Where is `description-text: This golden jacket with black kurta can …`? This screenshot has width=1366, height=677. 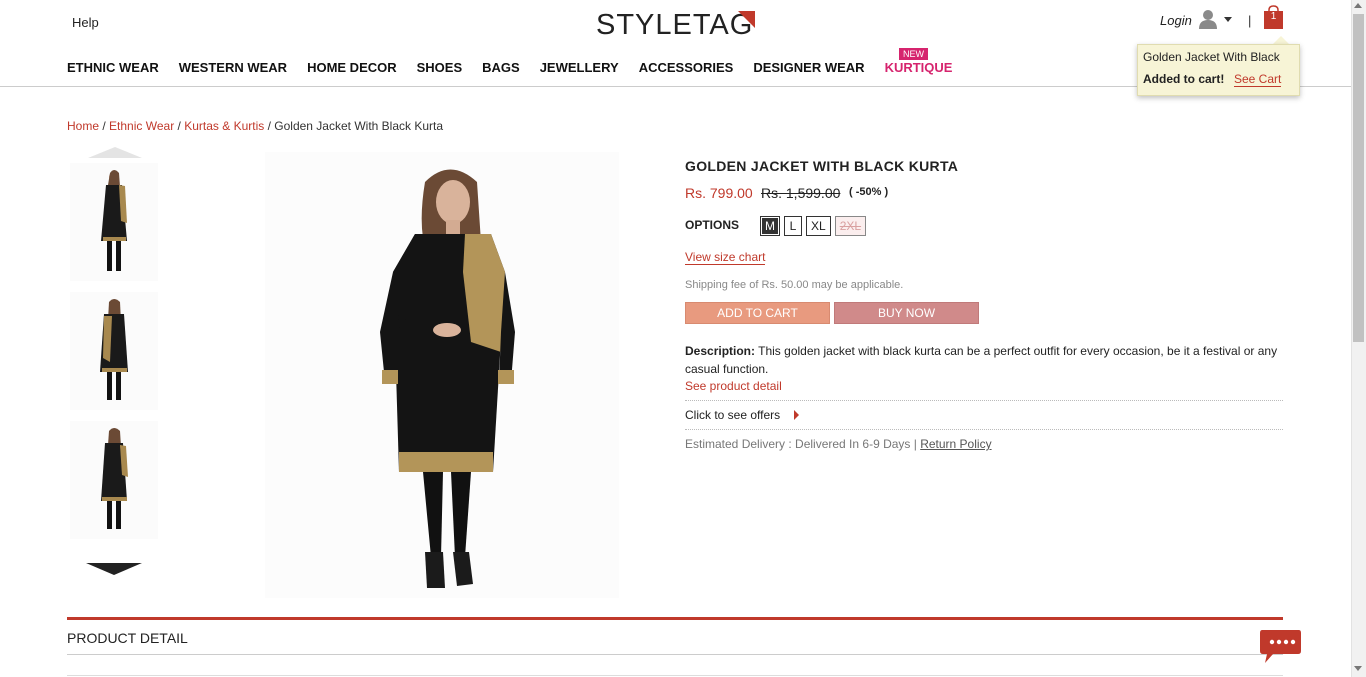
description-text: This golden jacket with black kurta can … is located at coordinates (981, 360).